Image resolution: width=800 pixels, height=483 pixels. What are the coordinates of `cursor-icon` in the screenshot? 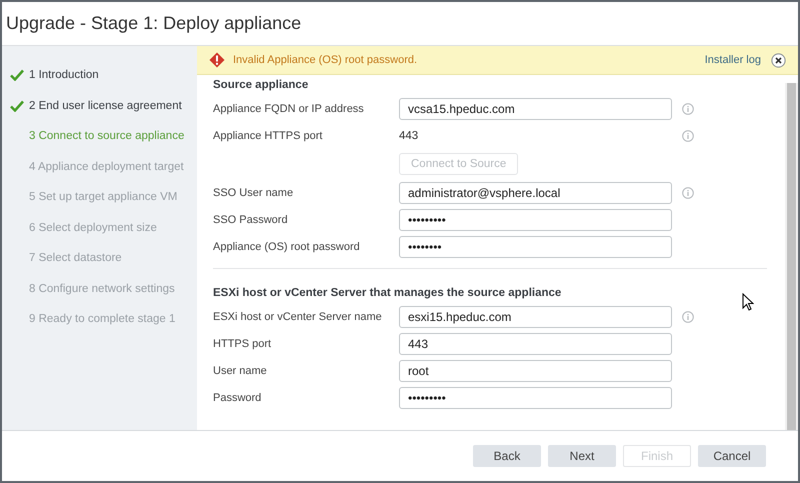 It's located at (748, 302).